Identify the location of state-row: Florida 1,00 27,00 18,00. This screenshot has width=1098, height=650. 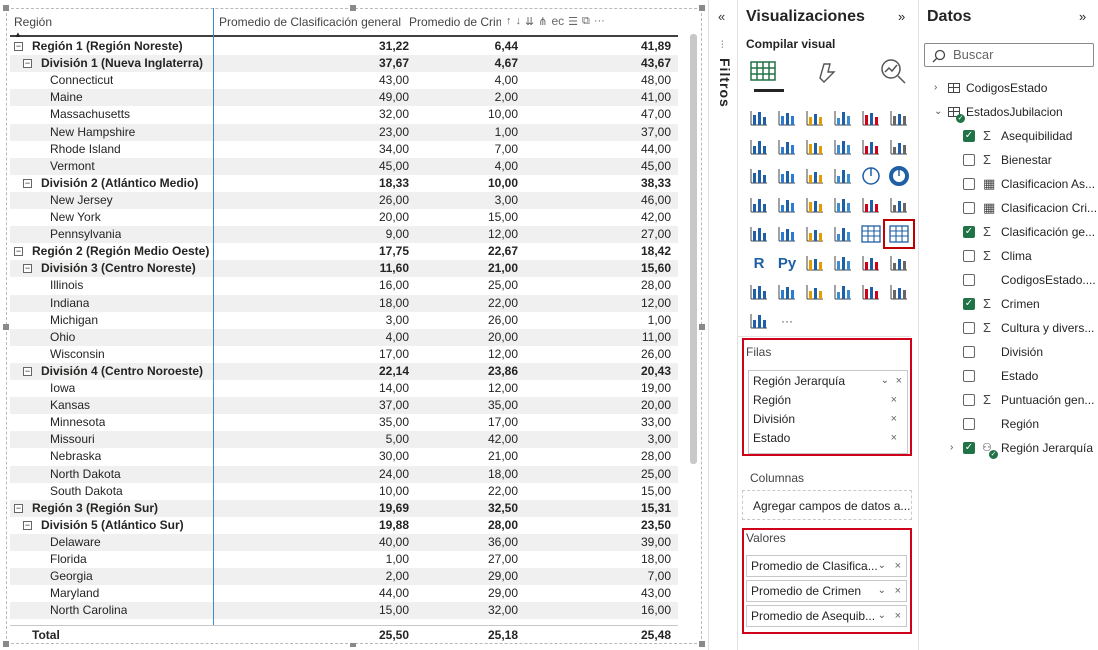
(344, 559).